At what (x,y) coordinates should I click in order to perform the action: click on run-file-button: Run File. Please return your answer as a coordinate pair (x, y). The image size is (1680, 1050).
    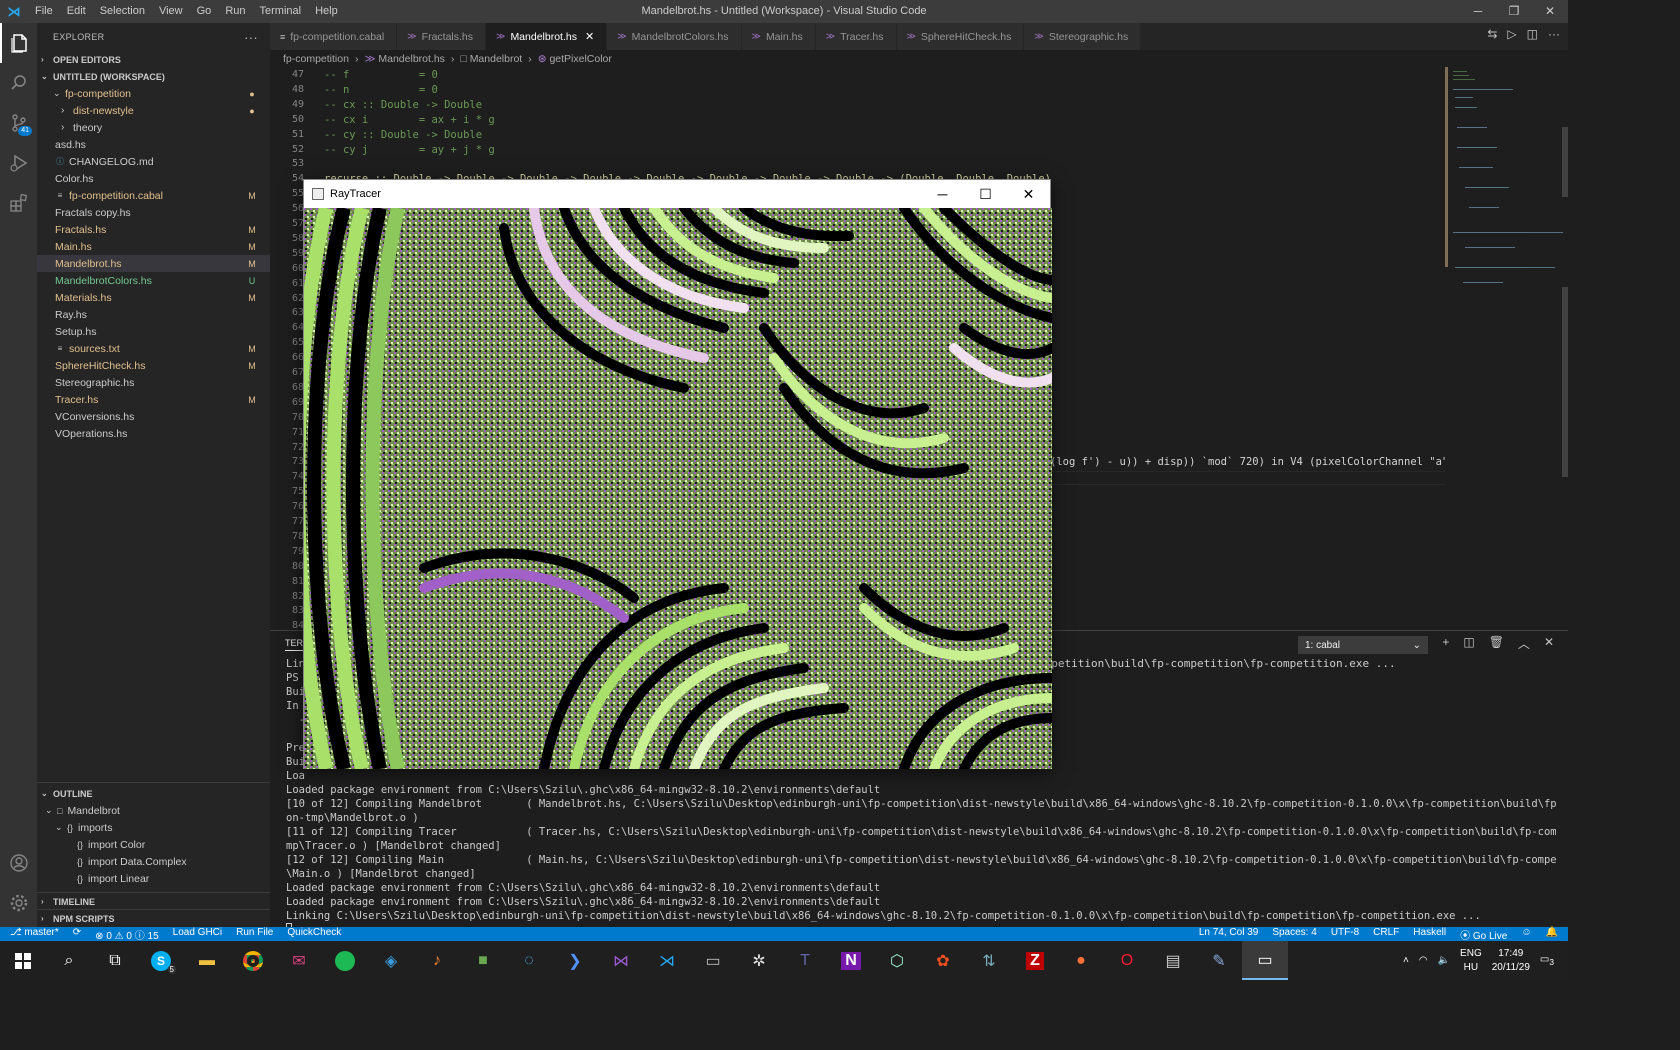
    Looking at the image, I should click on (254, 934).